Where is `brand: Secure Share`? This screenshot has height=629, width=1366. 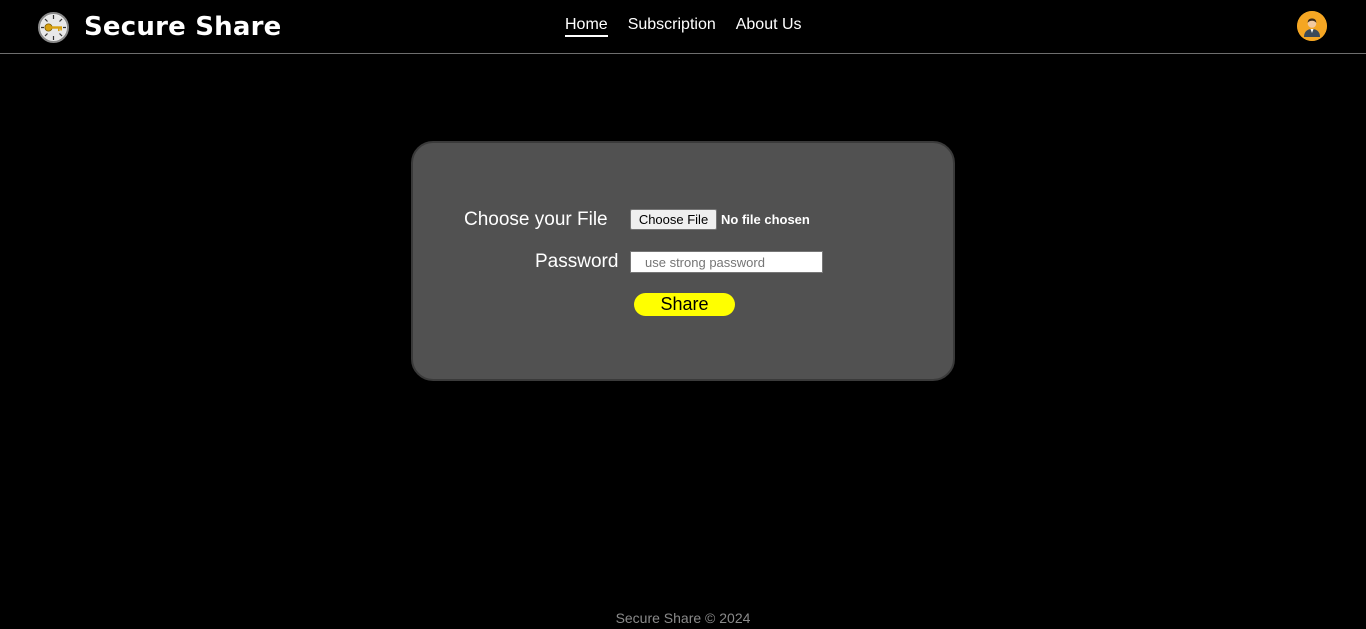
brand: Secure Share is located at coordinates (159, 27).